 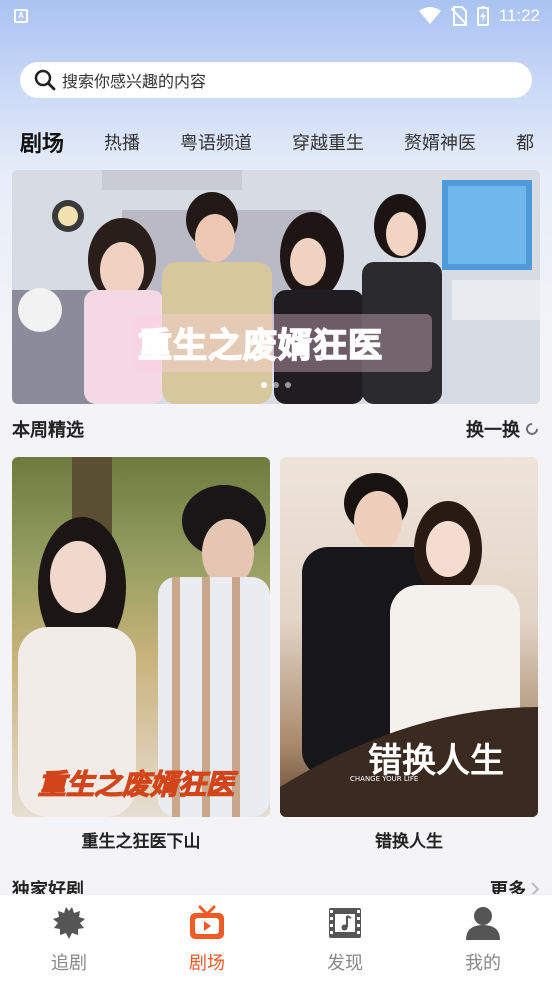 I want to click on category-tabs: 剧场 热播 粤语频道 穿越重生 赘婿神医 都, so click(x=286, y=142).